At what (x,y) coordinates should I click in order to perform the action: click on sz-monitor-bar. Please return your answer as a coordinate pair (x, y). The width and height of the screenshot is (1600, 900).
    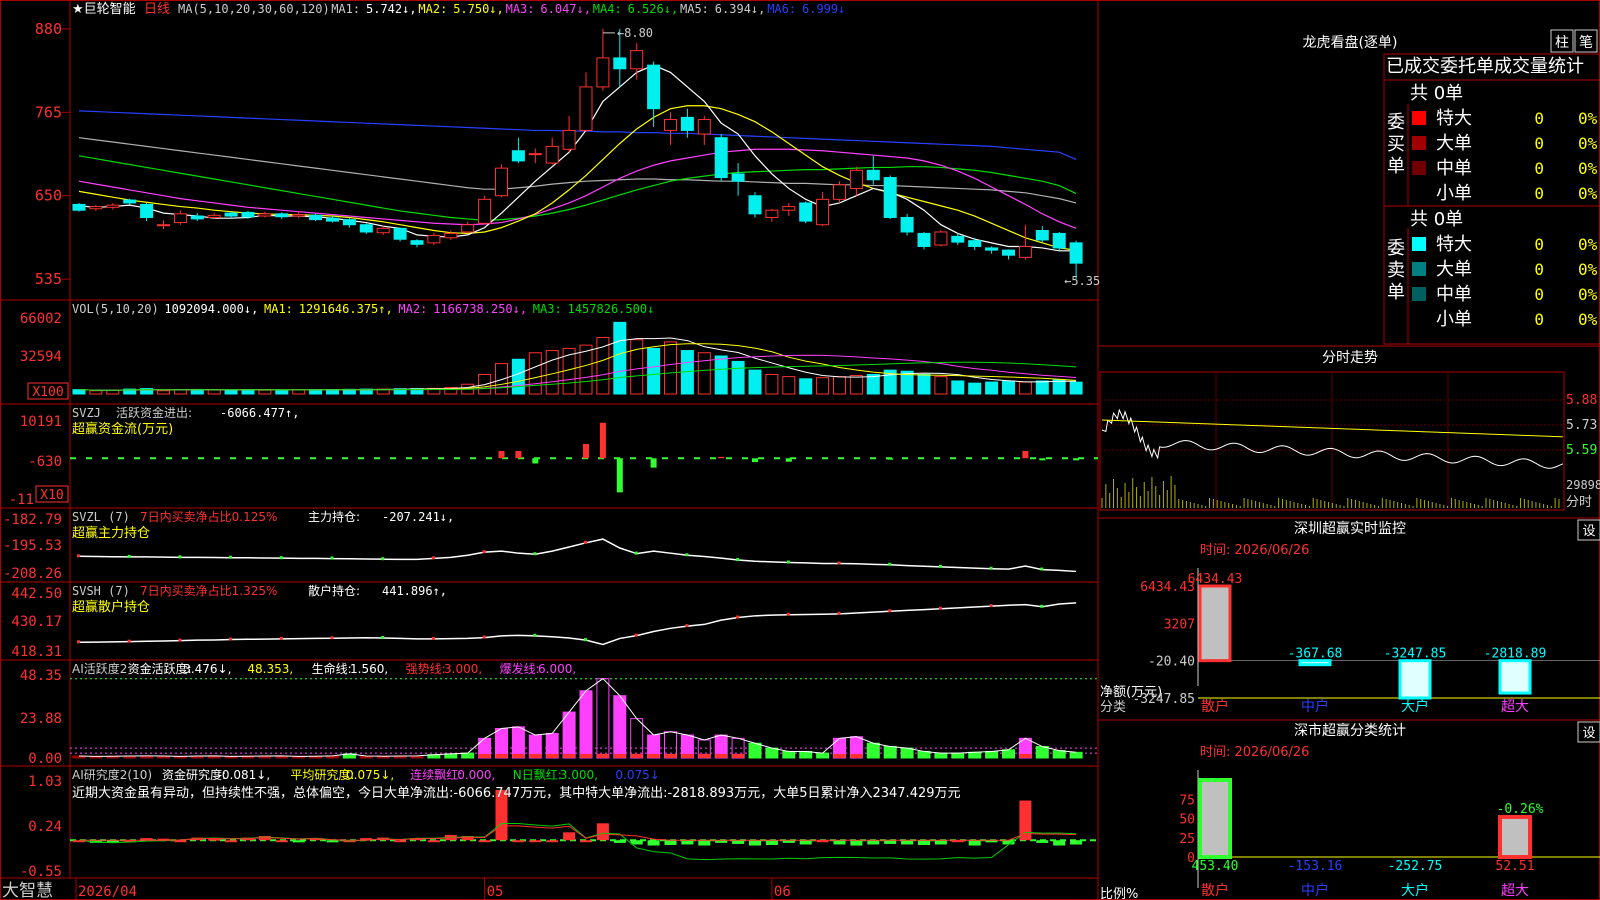
    Looking at the image, I should click on (1215, 623).